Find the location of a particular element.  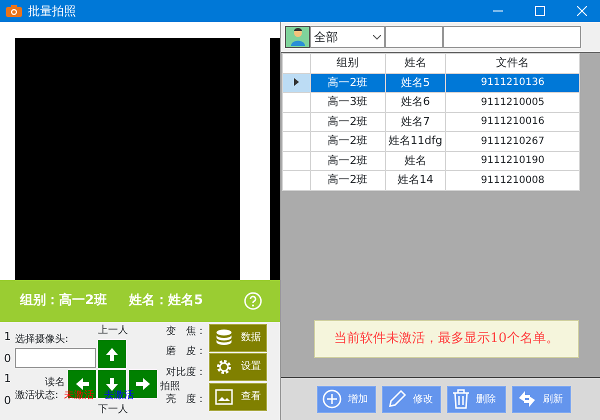

plus-icon is located at coordinates (332, 399).